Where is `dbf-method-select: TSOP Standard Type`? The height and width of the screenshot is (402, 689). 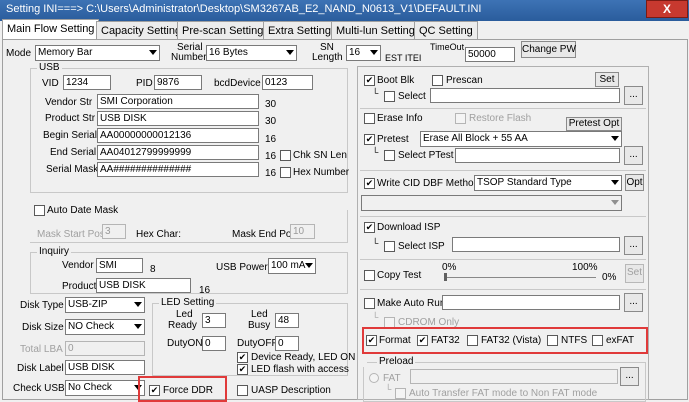
dbf-method-select: TSOP Standard Type is located at coordinates (548, 183).